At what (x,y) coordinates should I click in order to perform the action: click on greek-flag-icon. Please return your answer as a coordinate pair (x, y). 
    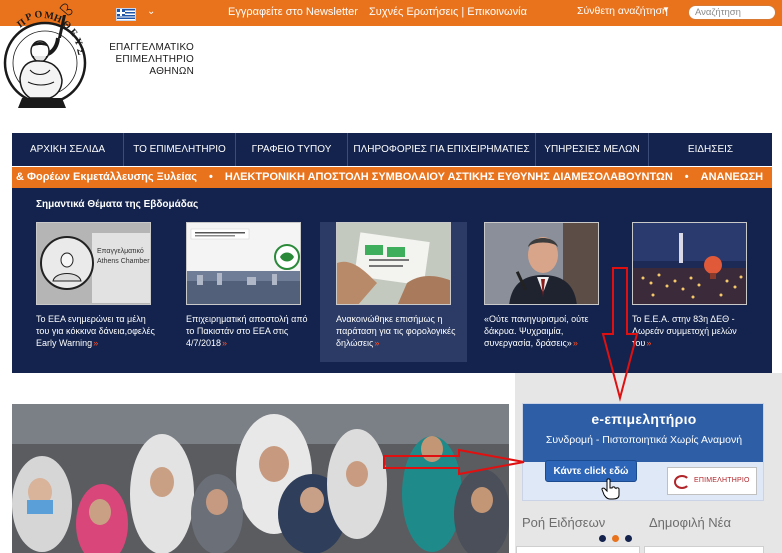
    Looking at the image, I should click on (126, 14).